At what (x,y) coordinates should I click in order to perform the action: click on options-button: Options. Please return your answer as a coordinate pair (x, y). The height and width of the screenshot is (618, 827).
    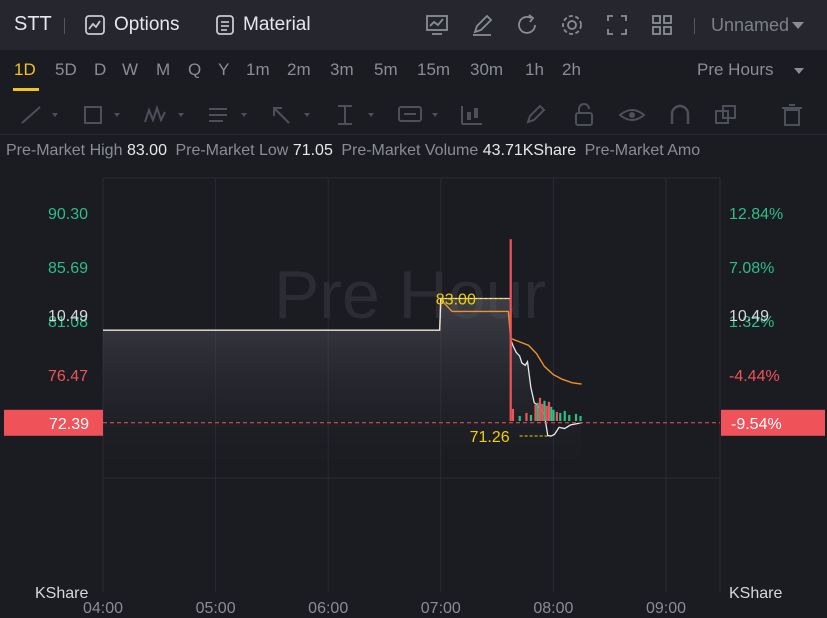
    Looking at the image, I should click on (131, 25).